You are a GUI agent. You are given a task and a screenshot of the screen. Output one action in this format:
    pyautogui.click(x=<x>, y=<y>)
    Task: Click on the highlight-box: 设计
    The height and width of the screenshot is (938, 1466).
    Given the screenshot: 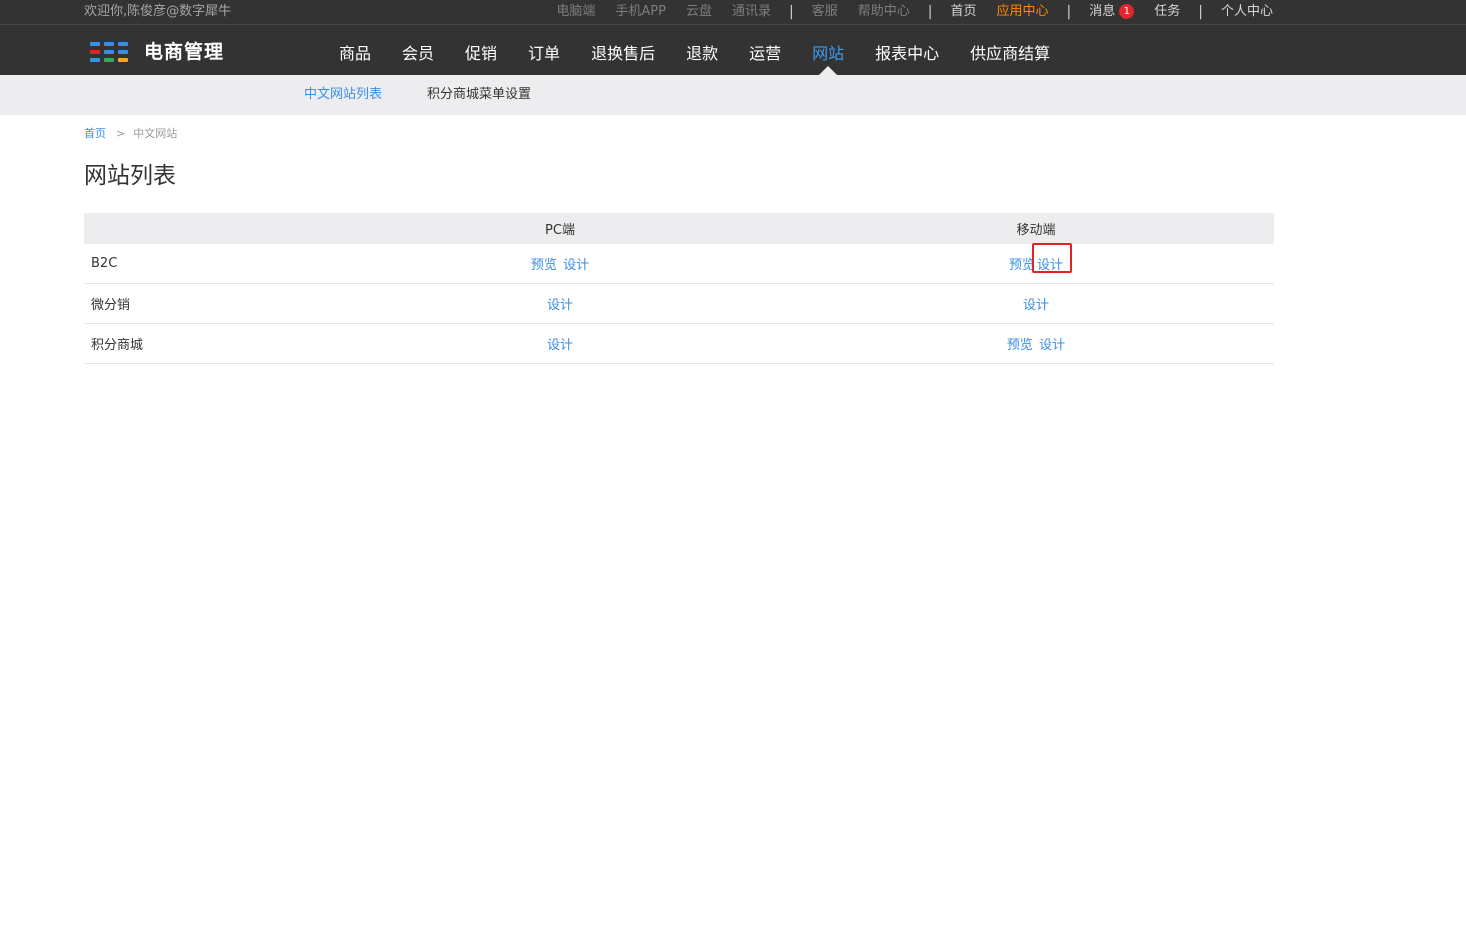 What is the action you would take?
    pyautogui.click(x=1052, y=258)
    